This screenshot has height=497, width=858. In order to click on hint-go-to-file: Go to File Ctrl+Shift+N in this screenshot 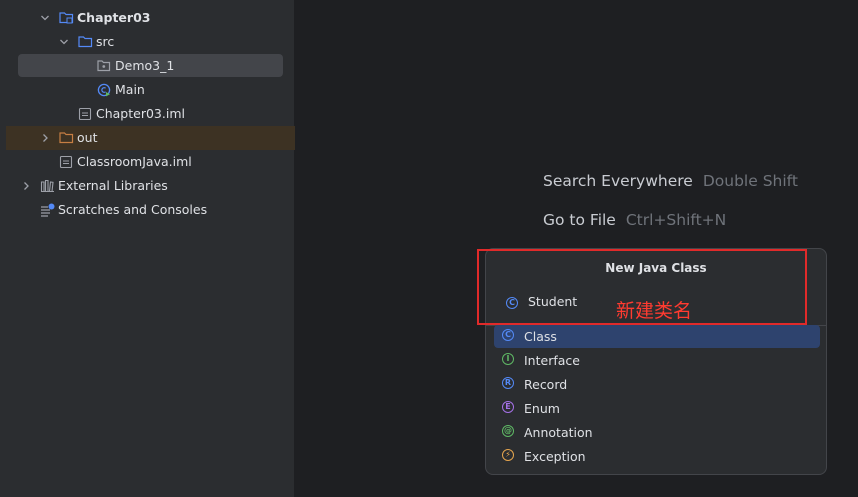, I will do `click(634, 220)`.